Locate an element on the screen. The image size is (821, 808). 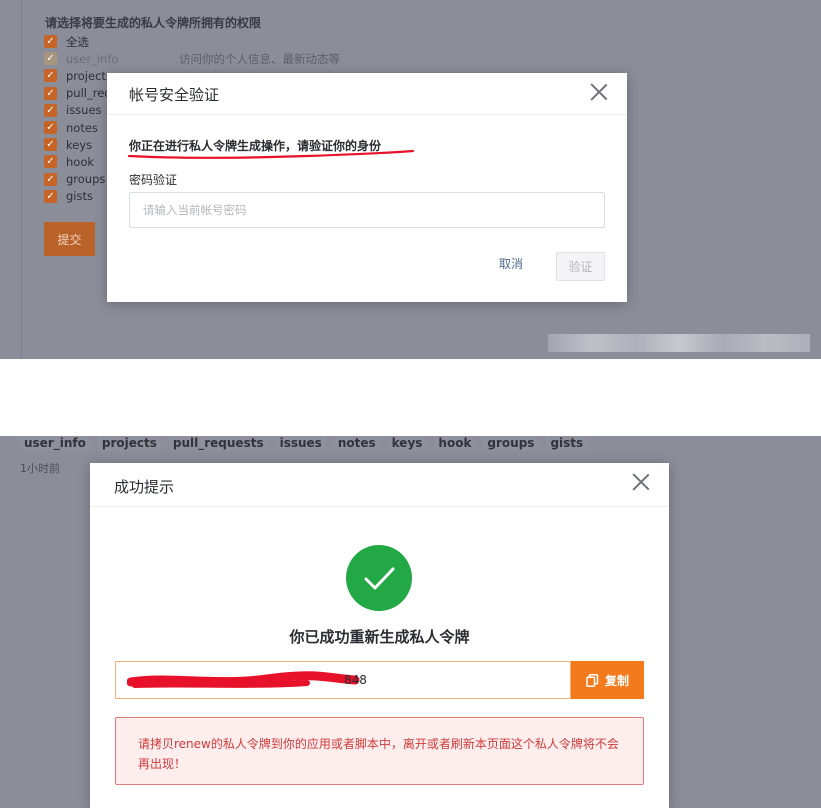
password-input is located at coordinates (367, 210).